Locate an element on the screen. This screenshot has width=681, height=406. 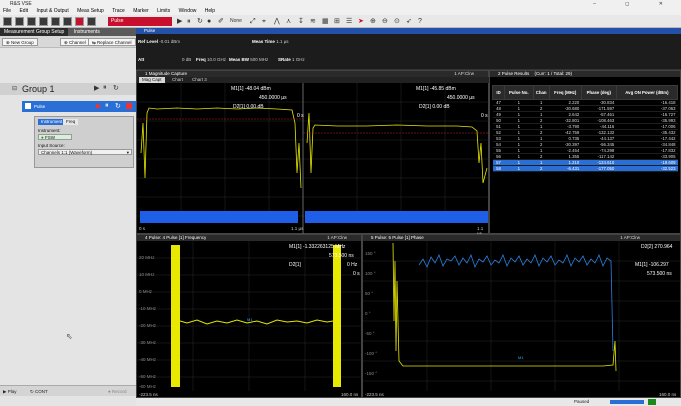
y-tick: 0 MHz is located at coordinates (146, 291).